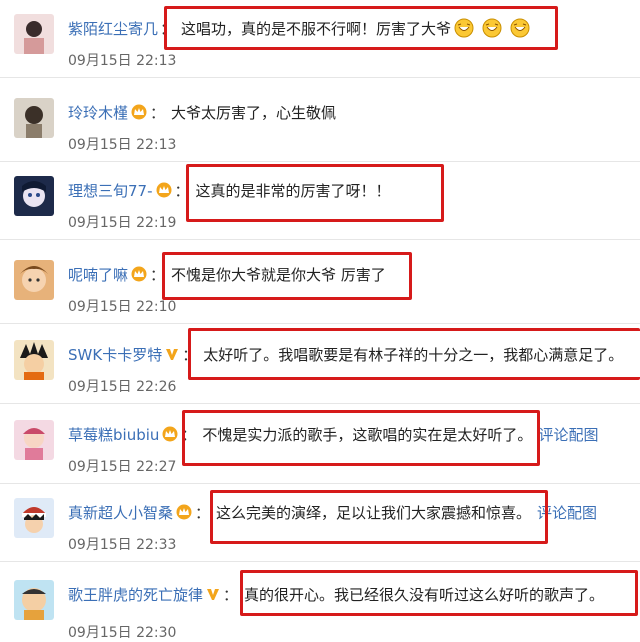 This screenshot has width=640, height=642. What do you see at coordinates (122, 307) in the screenshot?
I see `timestamp: 09月15日 22:10` at bounding box center [122, 307].